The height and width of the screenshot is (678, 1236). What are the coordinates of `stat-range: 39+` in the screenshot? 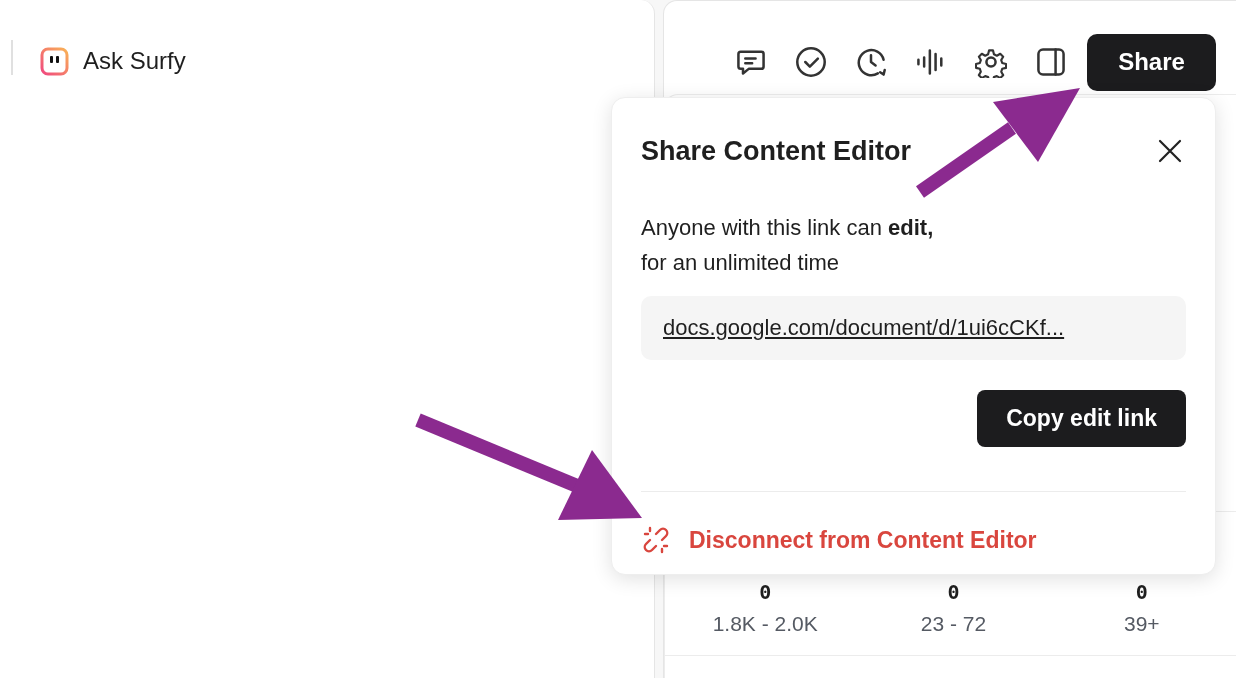 It's located at (1142, 623).